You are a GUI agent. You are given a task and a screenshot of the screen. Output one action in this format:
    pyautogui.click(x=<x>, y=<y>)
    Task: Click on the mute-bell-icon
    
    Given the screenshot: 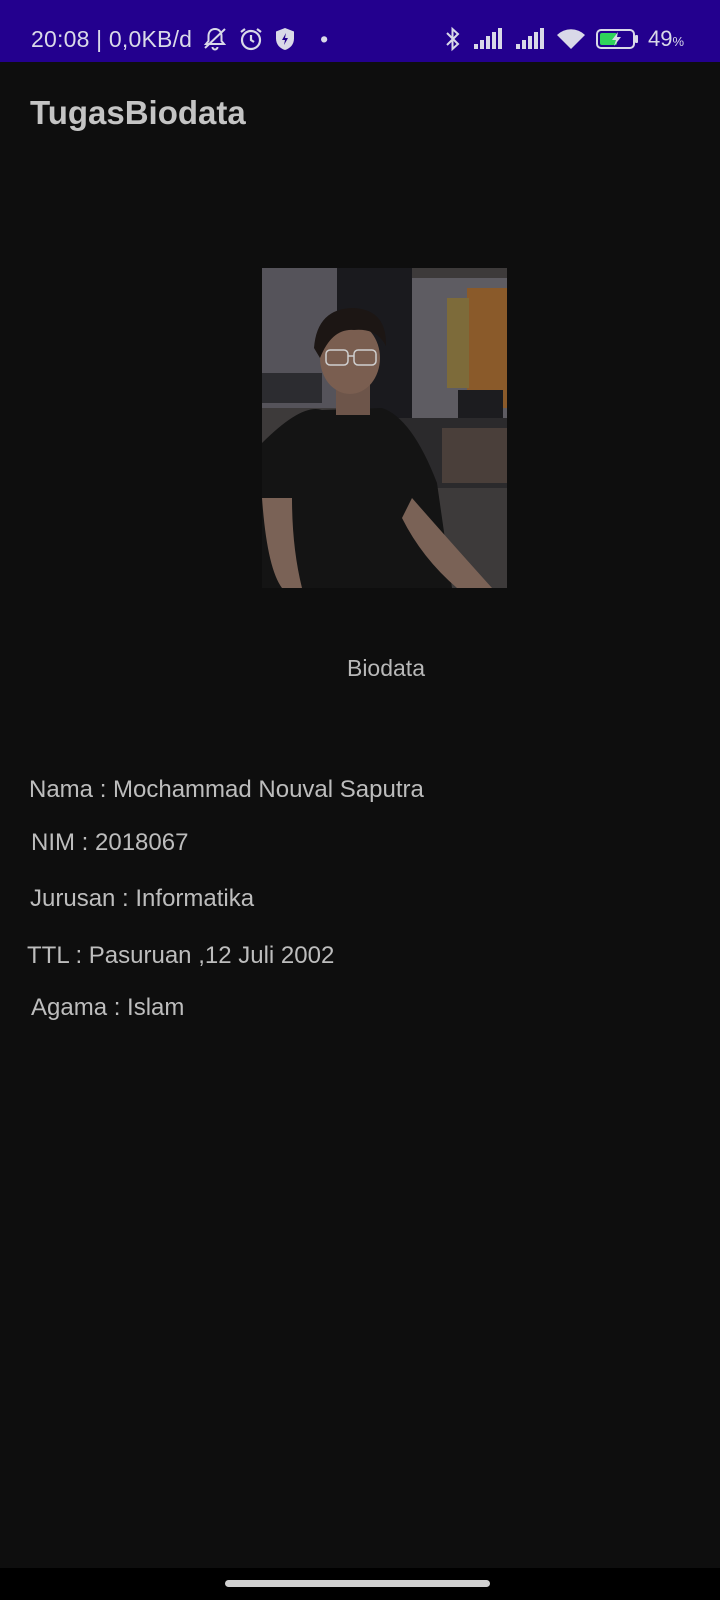 What is the action you would take?
    pyautogui.click(x=215, y=39)
    